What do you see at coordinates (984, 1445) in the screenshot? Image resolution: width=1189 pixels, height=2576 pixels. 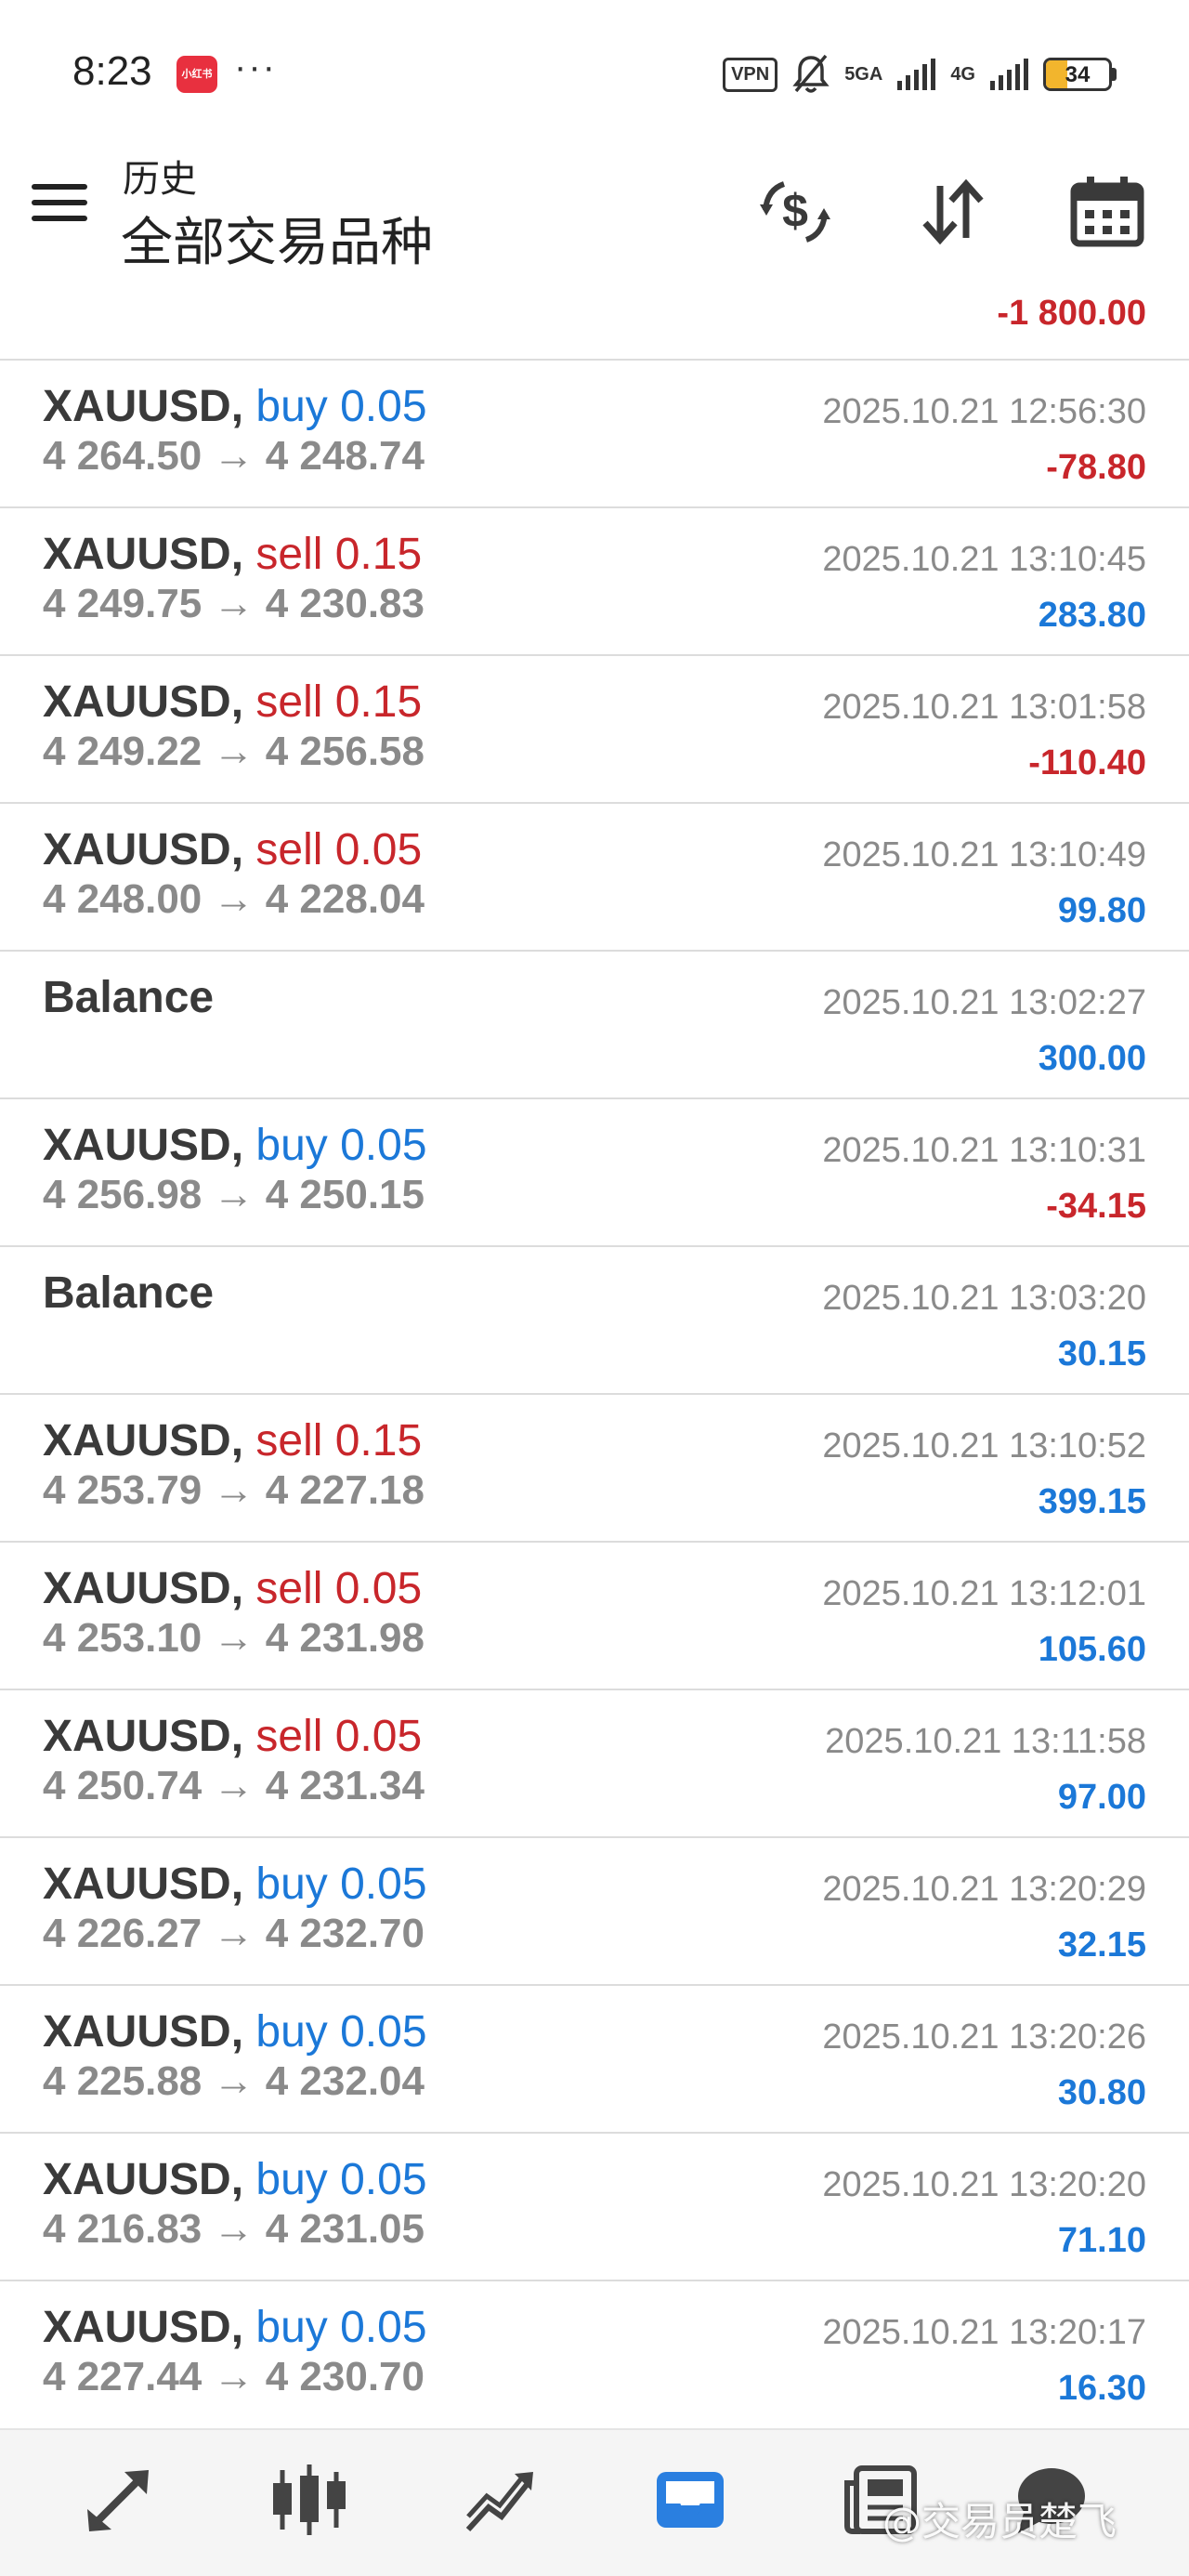 I see `deal-time: 2025.10.21 13:10:52` at bounding box center [984, 1445].